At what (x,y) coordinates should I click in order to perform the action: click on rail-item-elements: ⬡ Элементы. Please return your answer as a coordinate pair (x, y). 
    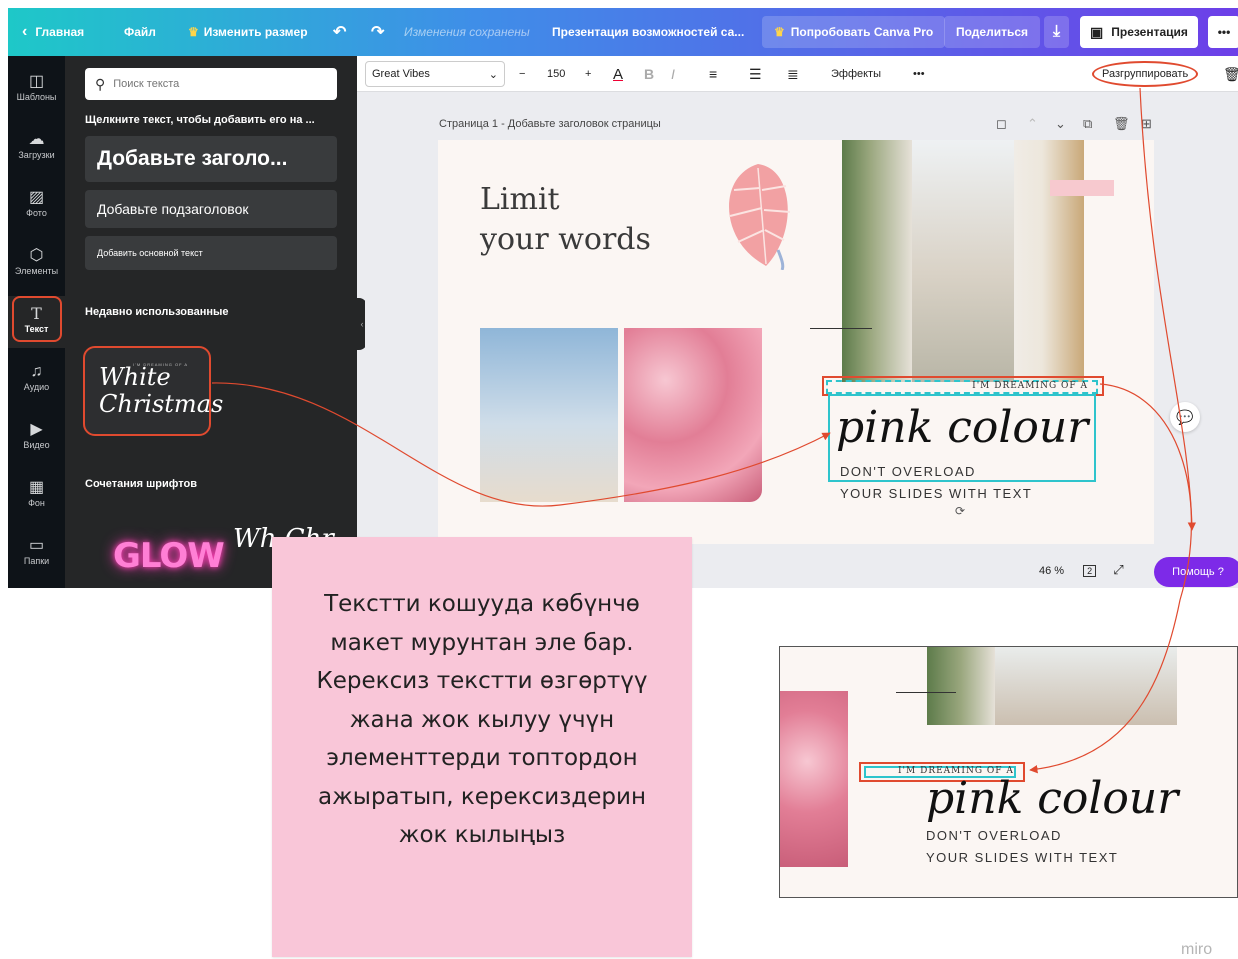
    Looking at the image, I should click on (36, 264).